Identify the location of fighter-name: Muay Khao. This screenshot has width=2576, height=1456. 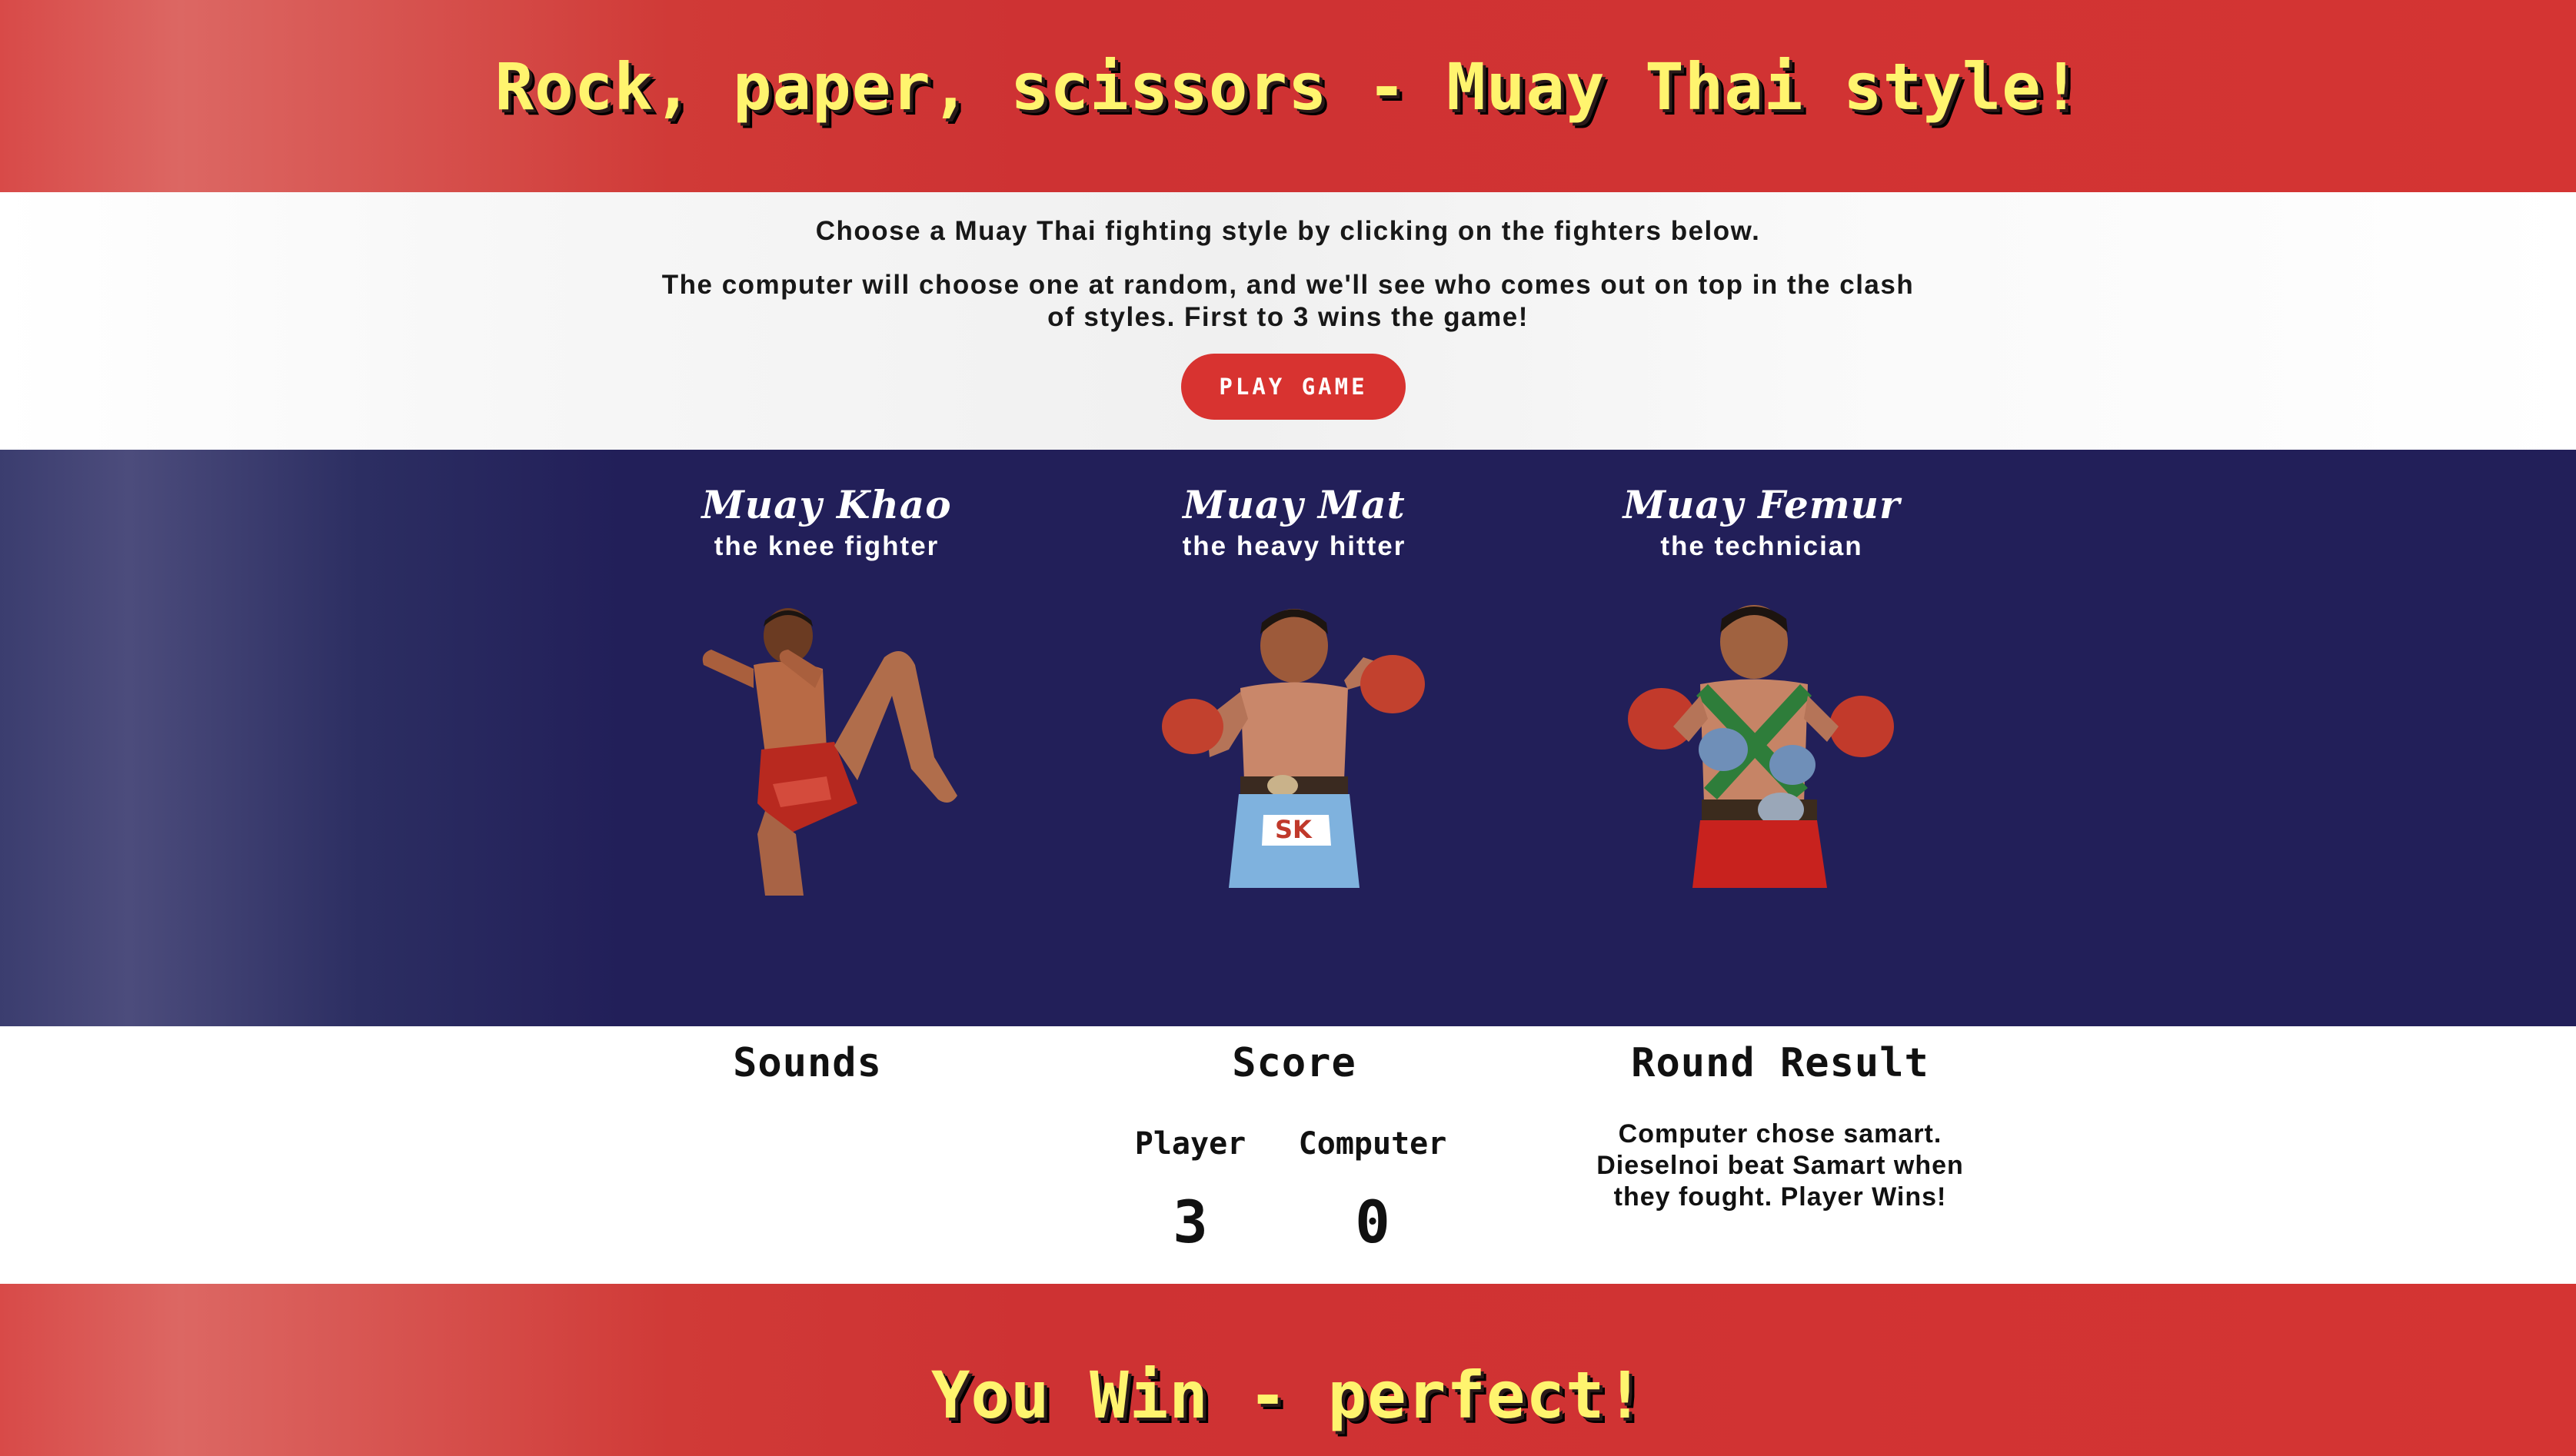
(827, 504).